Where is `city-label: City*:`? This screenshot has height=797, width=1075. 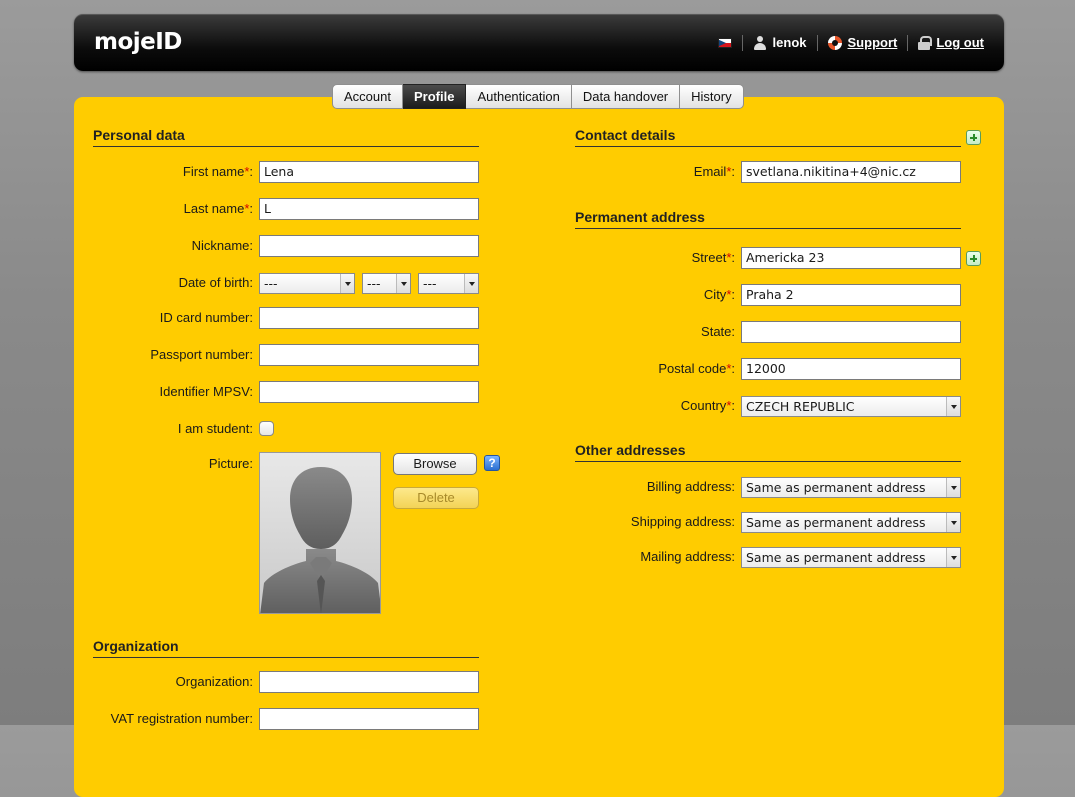
city-label: City*: is located at coordinates (719, 294).